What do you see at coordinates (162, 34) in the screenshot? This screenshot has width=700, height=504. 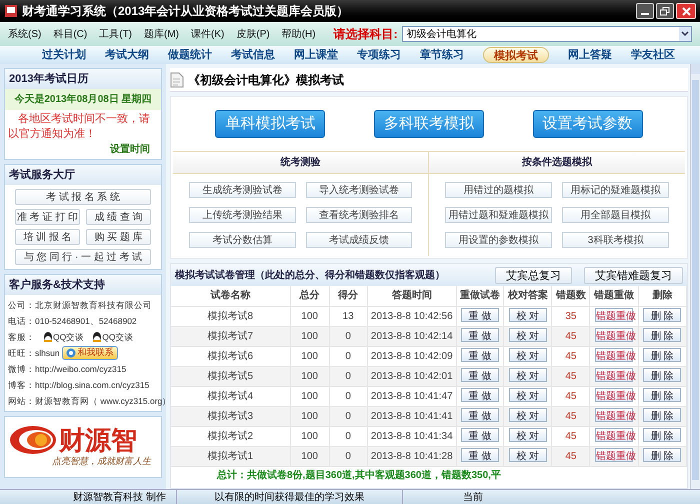 I see `menu-item: 题库(M)` at bounding box center [162, 34].